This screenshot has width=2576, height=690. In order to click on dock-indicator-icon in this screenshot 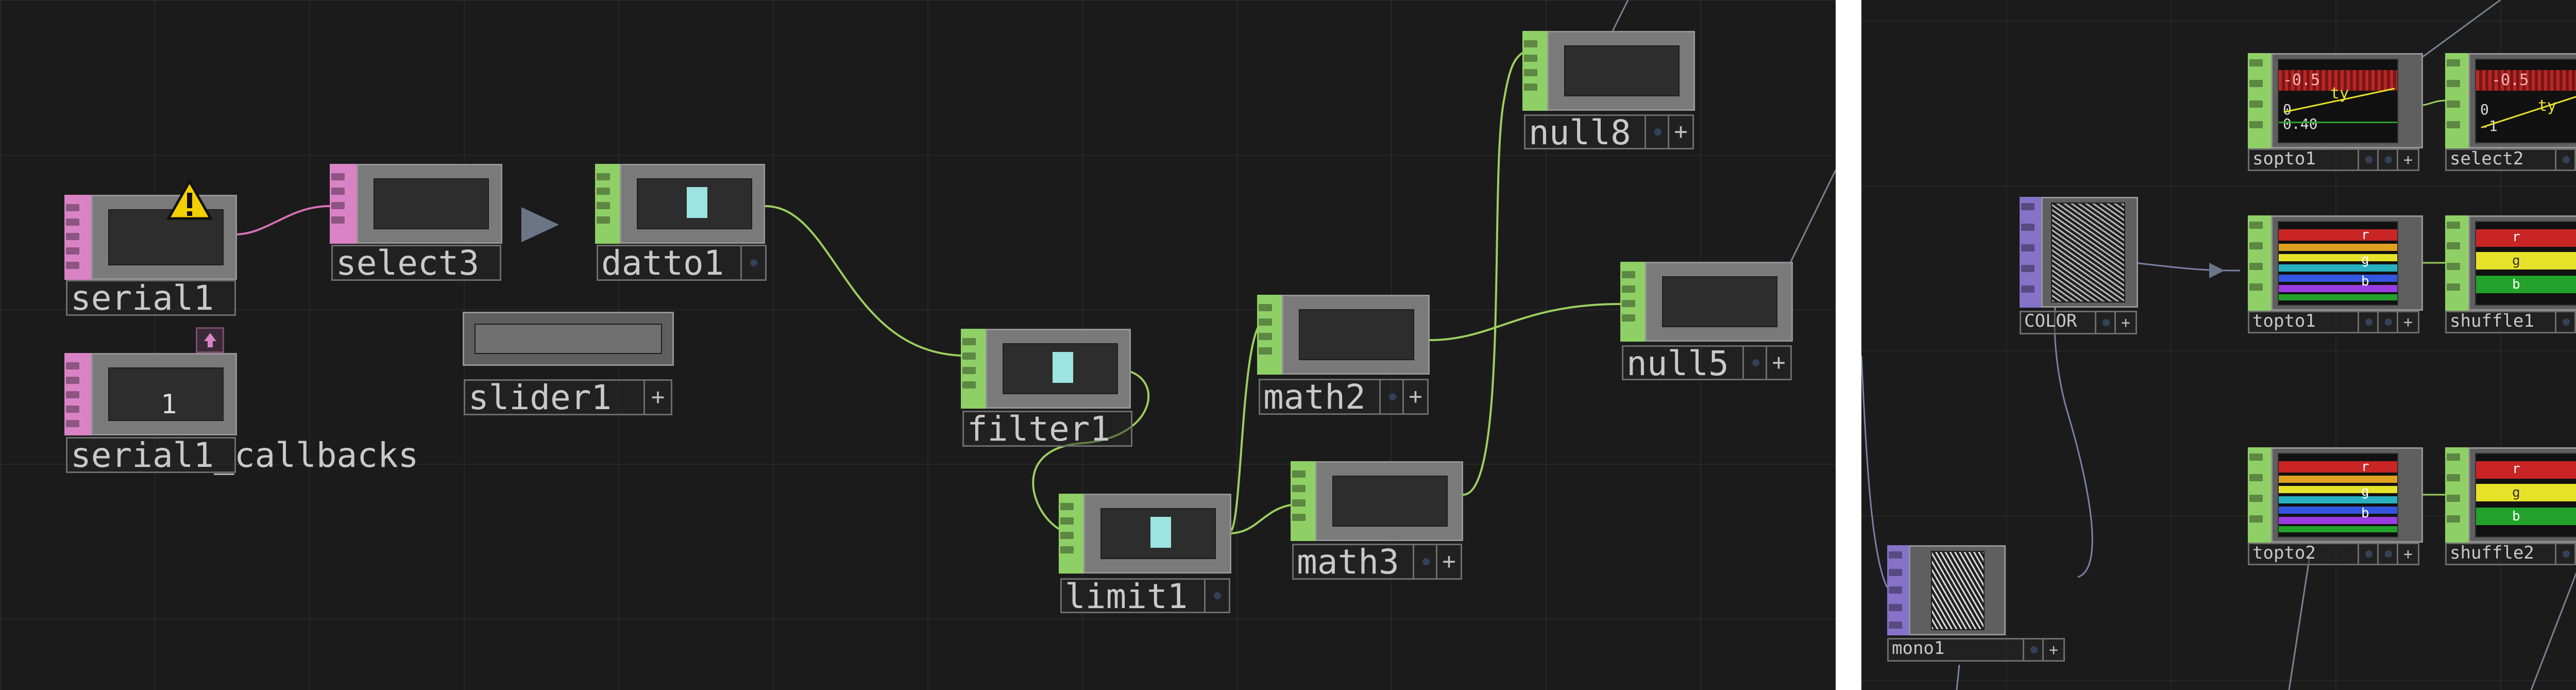, I will do `click(210, 340)`.